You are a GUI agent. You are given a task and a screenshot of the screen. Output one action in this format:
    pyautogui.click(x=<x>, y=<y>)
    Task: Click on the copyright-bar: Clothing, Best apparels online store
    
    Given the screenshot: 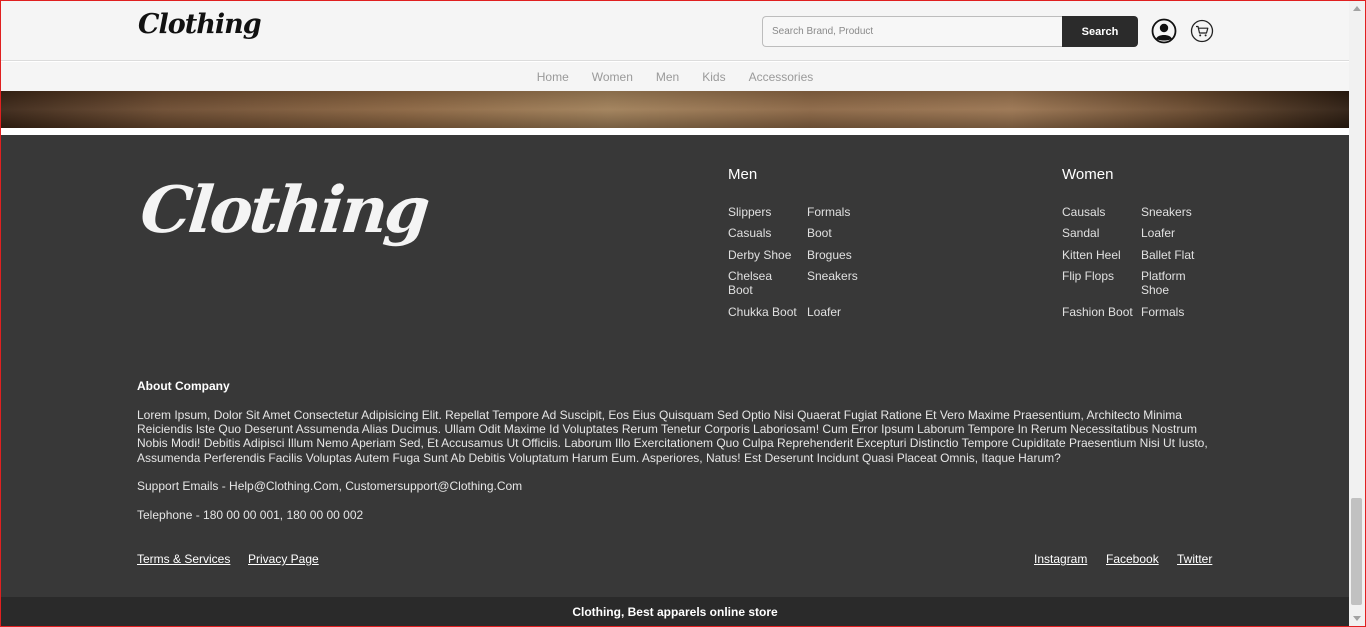 What is the action you would take?
    pyautogui.click(x=675, y=611)
    